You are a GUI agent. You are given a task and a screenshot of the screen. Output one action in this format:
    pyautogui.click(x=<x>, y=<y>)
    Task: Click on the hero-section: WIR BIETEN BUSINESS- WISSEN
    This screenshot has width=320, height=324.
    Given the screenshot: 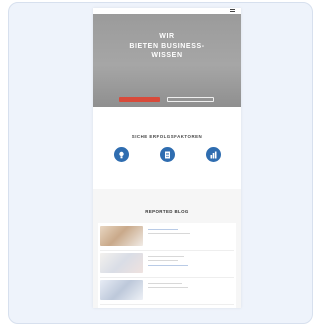 What is the action you would take?
    pyautogui.click(x=167, y=60)
    